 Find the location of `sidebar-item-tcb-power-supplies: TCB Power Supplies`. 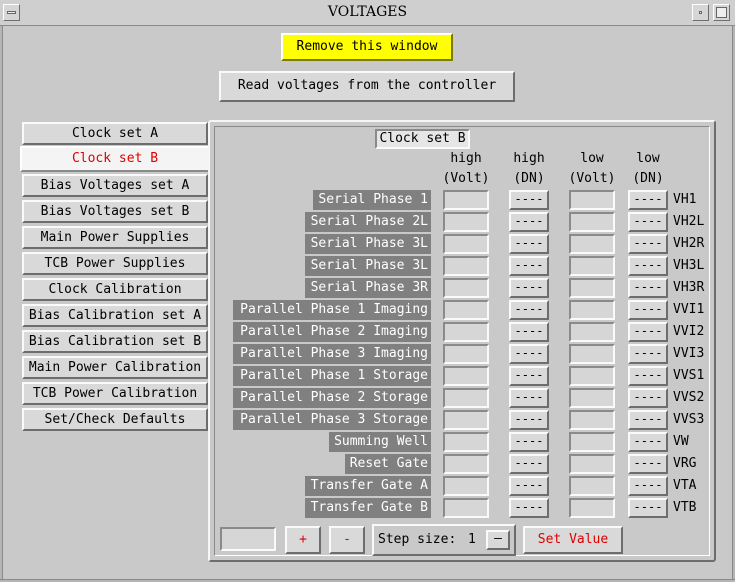

sidebar-item-tcb-power-supplies: TCB Power Supplies is located at coordinates (115, 263).